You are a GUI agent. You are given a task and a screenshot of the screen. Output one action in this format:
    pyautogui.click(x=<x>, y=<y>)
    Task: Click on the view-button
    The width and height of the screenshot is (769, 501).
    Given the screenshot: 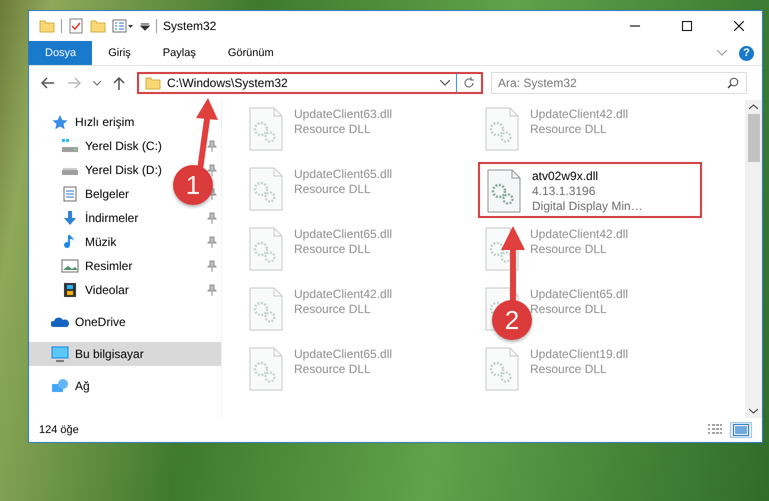 What is the action you would take?
    pyautogui.click(x=741, y=430)
    